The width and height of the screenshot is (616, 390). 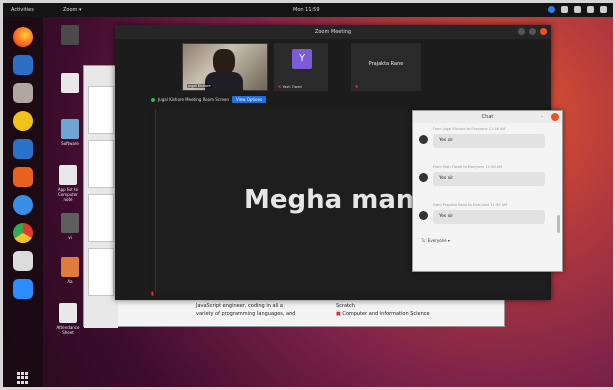 What do you see at coordinates (23, 378) in the screenshot?
I see `show-applications-icon` at bounding box center [23, 378].